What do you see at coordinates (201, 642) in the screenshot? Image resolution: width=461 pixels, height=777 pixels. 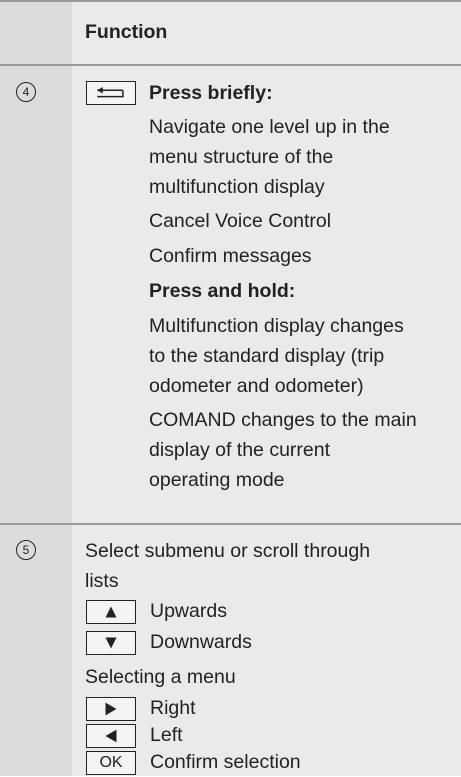 I see `down-label: Downwards` at bounding box center [201, 642].